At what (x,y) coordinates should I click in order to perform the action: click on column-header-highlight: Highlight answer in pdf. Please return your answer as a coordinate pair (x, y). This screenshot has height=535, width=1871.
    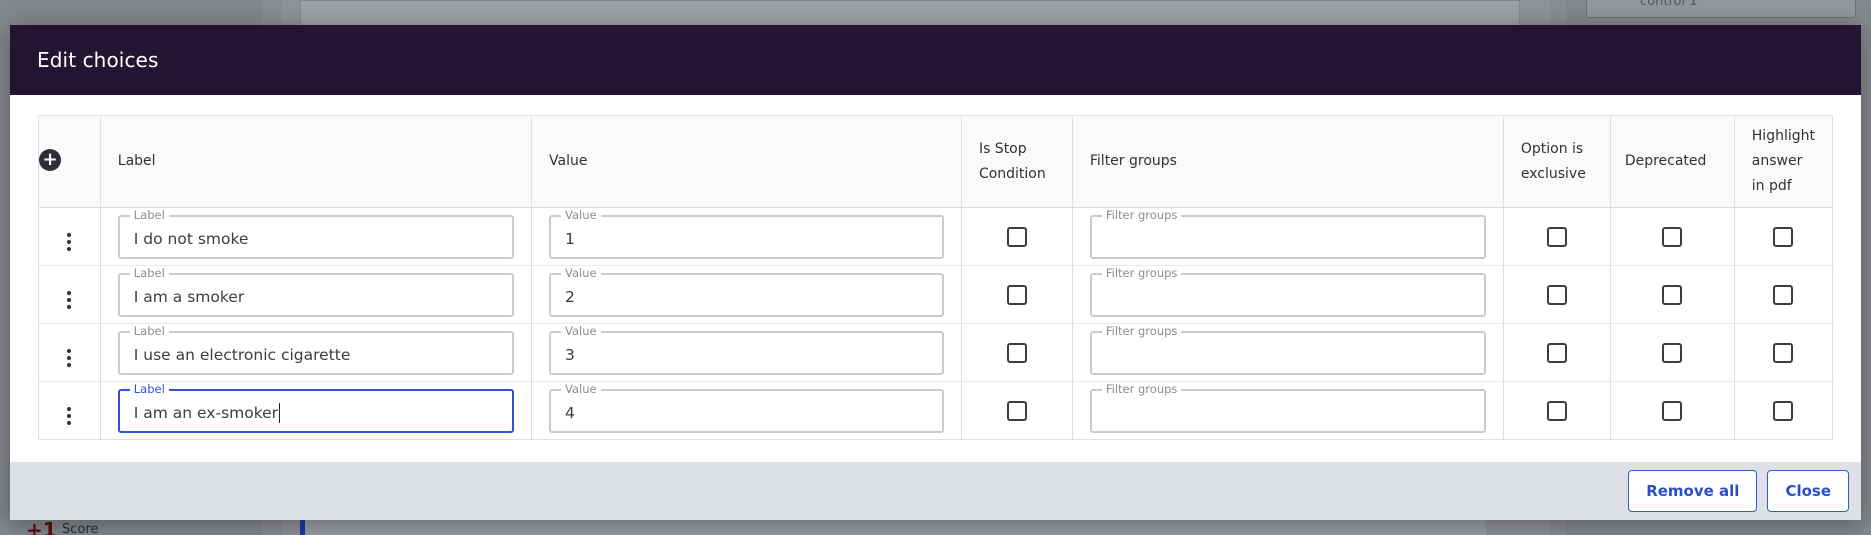
    Looking at the image, I should click on (1784, 161).